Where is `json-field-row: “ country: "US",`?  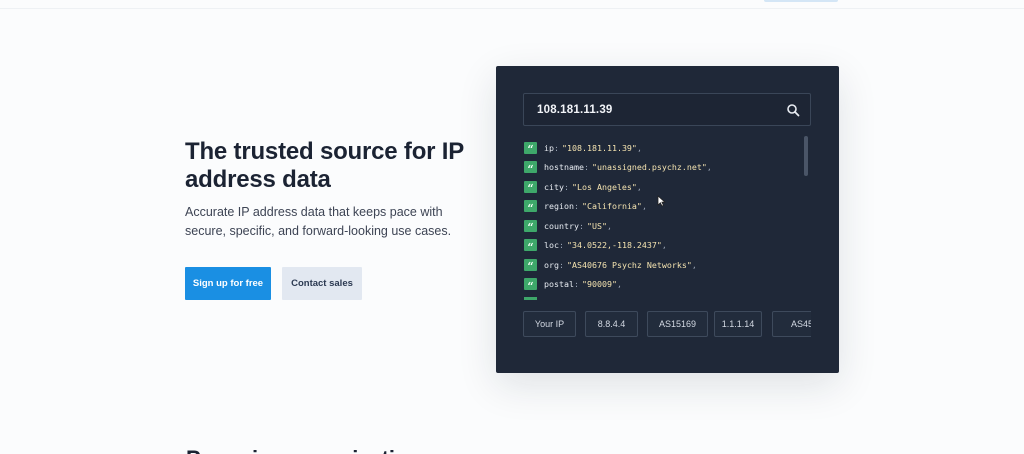
json-field-row: “ country: "US", is located at coordinates (663, 226).